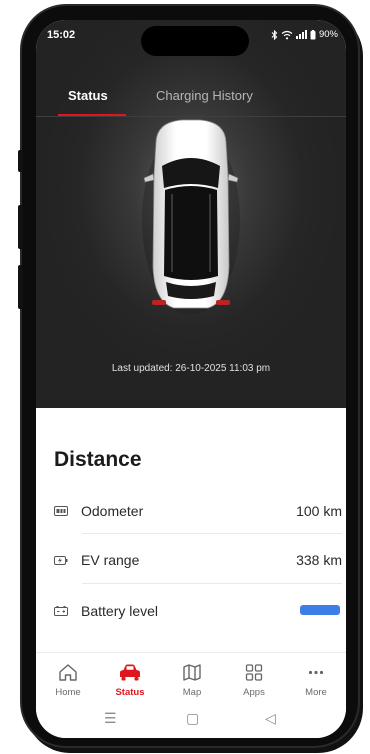 The width and height of the screenshot is (370, 754). Describe the element at coordinates (195, 41) in the screenshot. I see `camera-notch` at that location.